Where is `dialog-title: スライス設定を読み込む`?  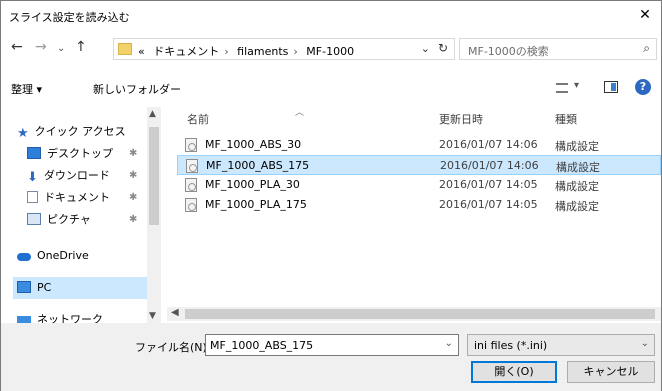
dialog-title: スライス設定を読み込む is located at coordinates (69, 17).